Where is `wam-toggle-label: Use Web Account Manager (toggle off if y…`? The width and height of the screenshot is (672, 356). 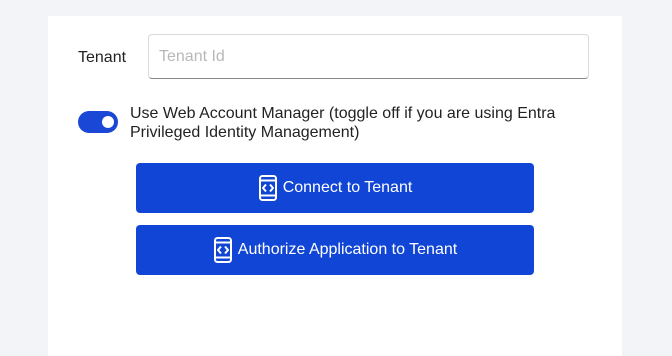 wam-toggle-label: Use Web Account Manager (toggle off if y… is located at coordinates (343, 123).